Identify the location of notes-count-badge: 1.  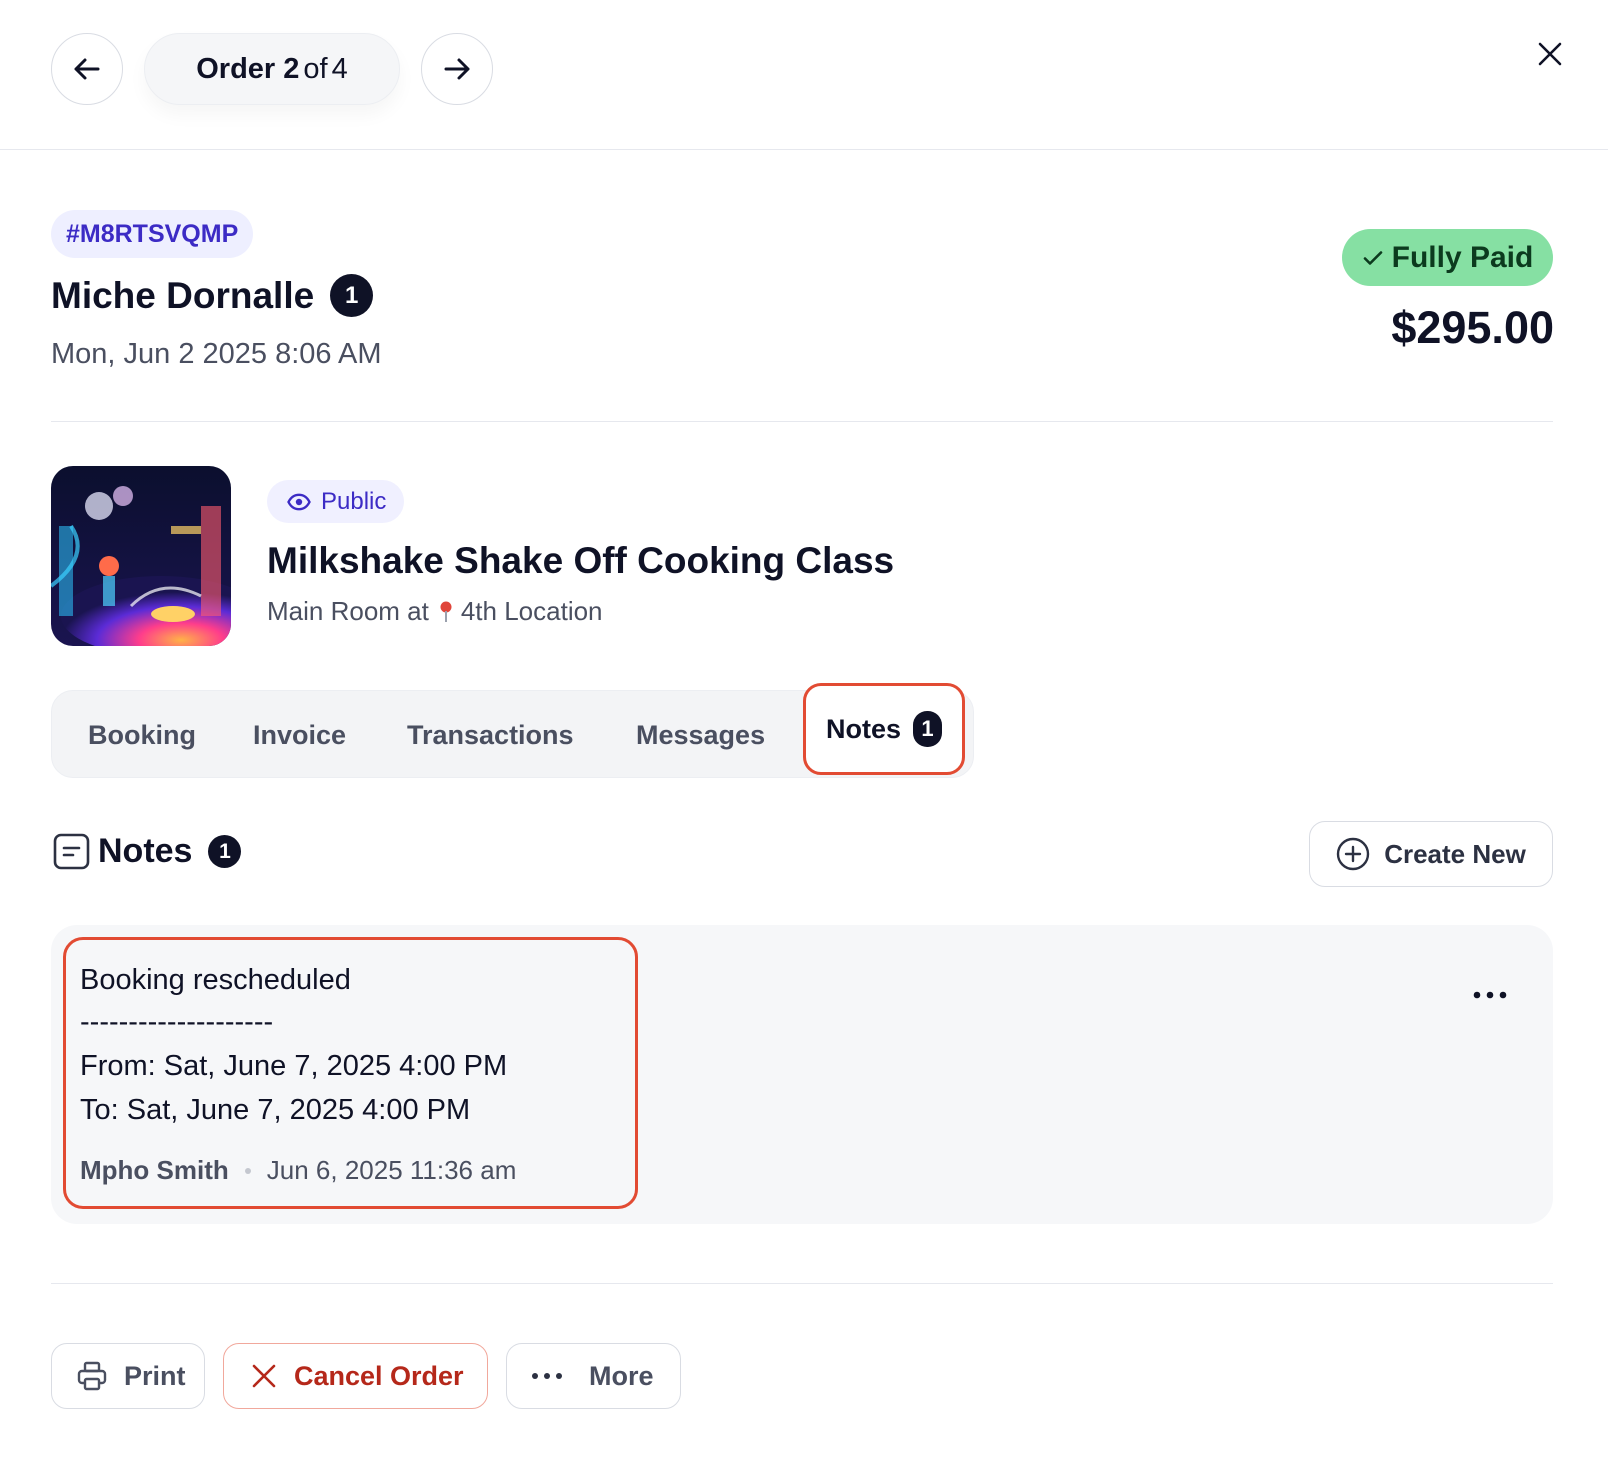
(225, 851).